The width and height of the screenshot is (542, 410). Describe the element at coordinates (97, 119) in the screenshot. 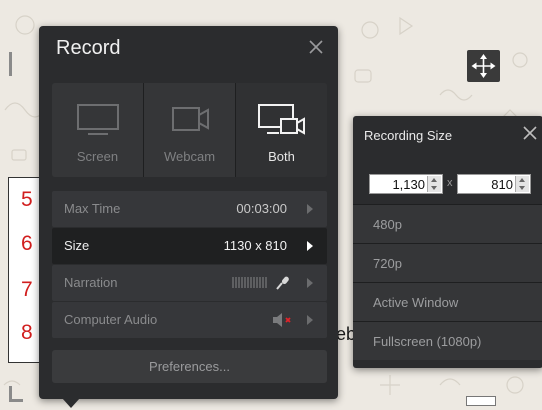

I see `monitor-icon` at that location.